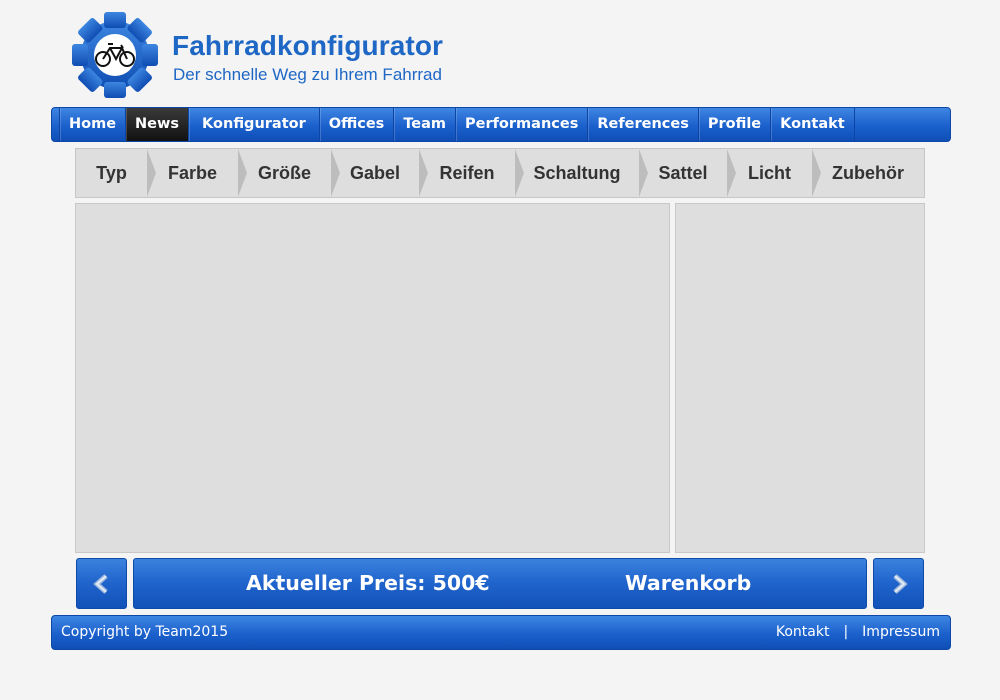 The height and width of the screenshot is (700, 1000). I want to click on step-tab-typ: Typ, so click(116, 173).